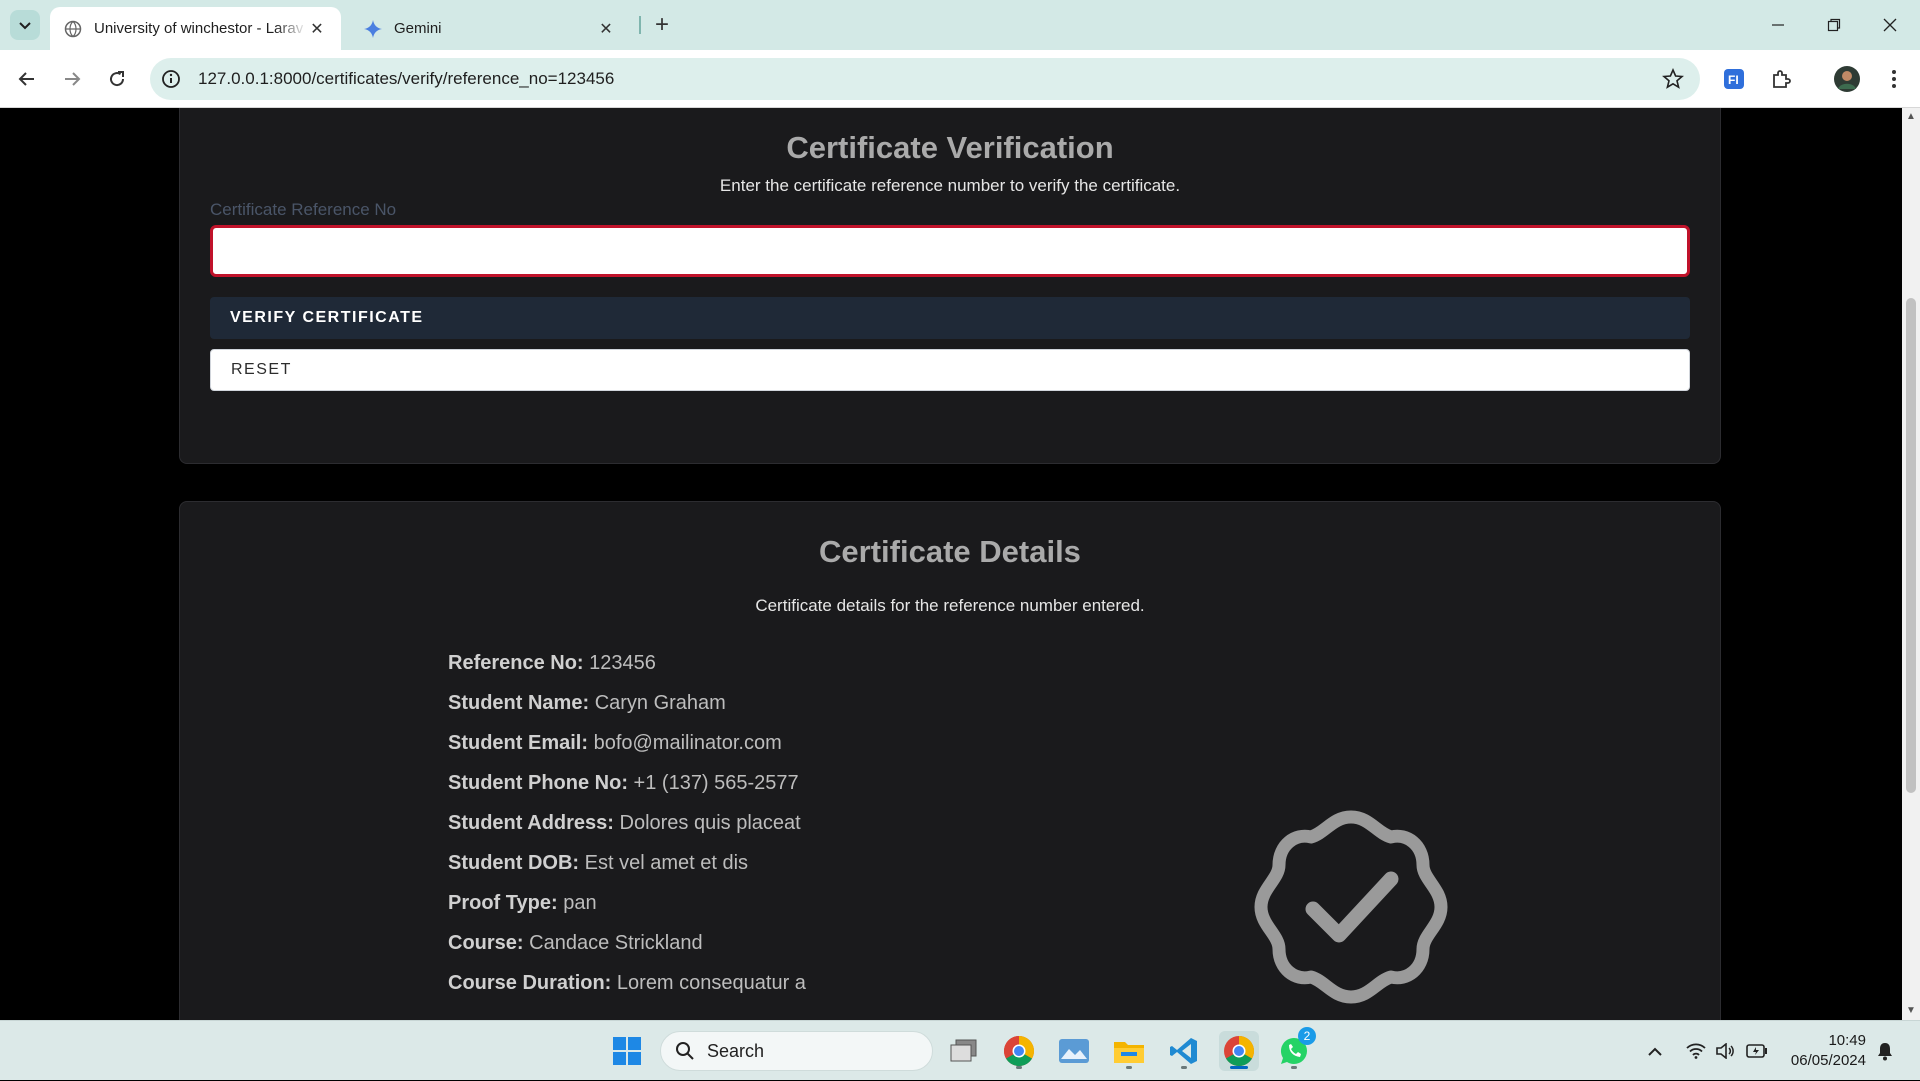 The width and height of the screenshot is (1920, 1081). I want to click on scrollbar-thumb, so click(1911, 545).